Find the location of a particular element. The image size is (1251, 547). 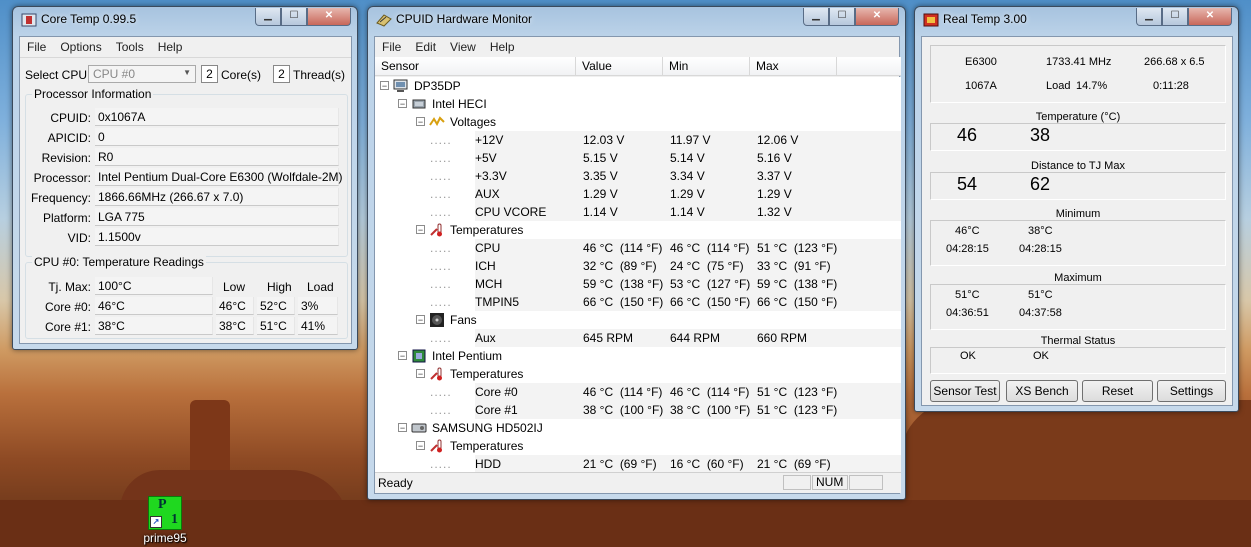

tree-category: − Voltages is located at coordinates (638, 122).